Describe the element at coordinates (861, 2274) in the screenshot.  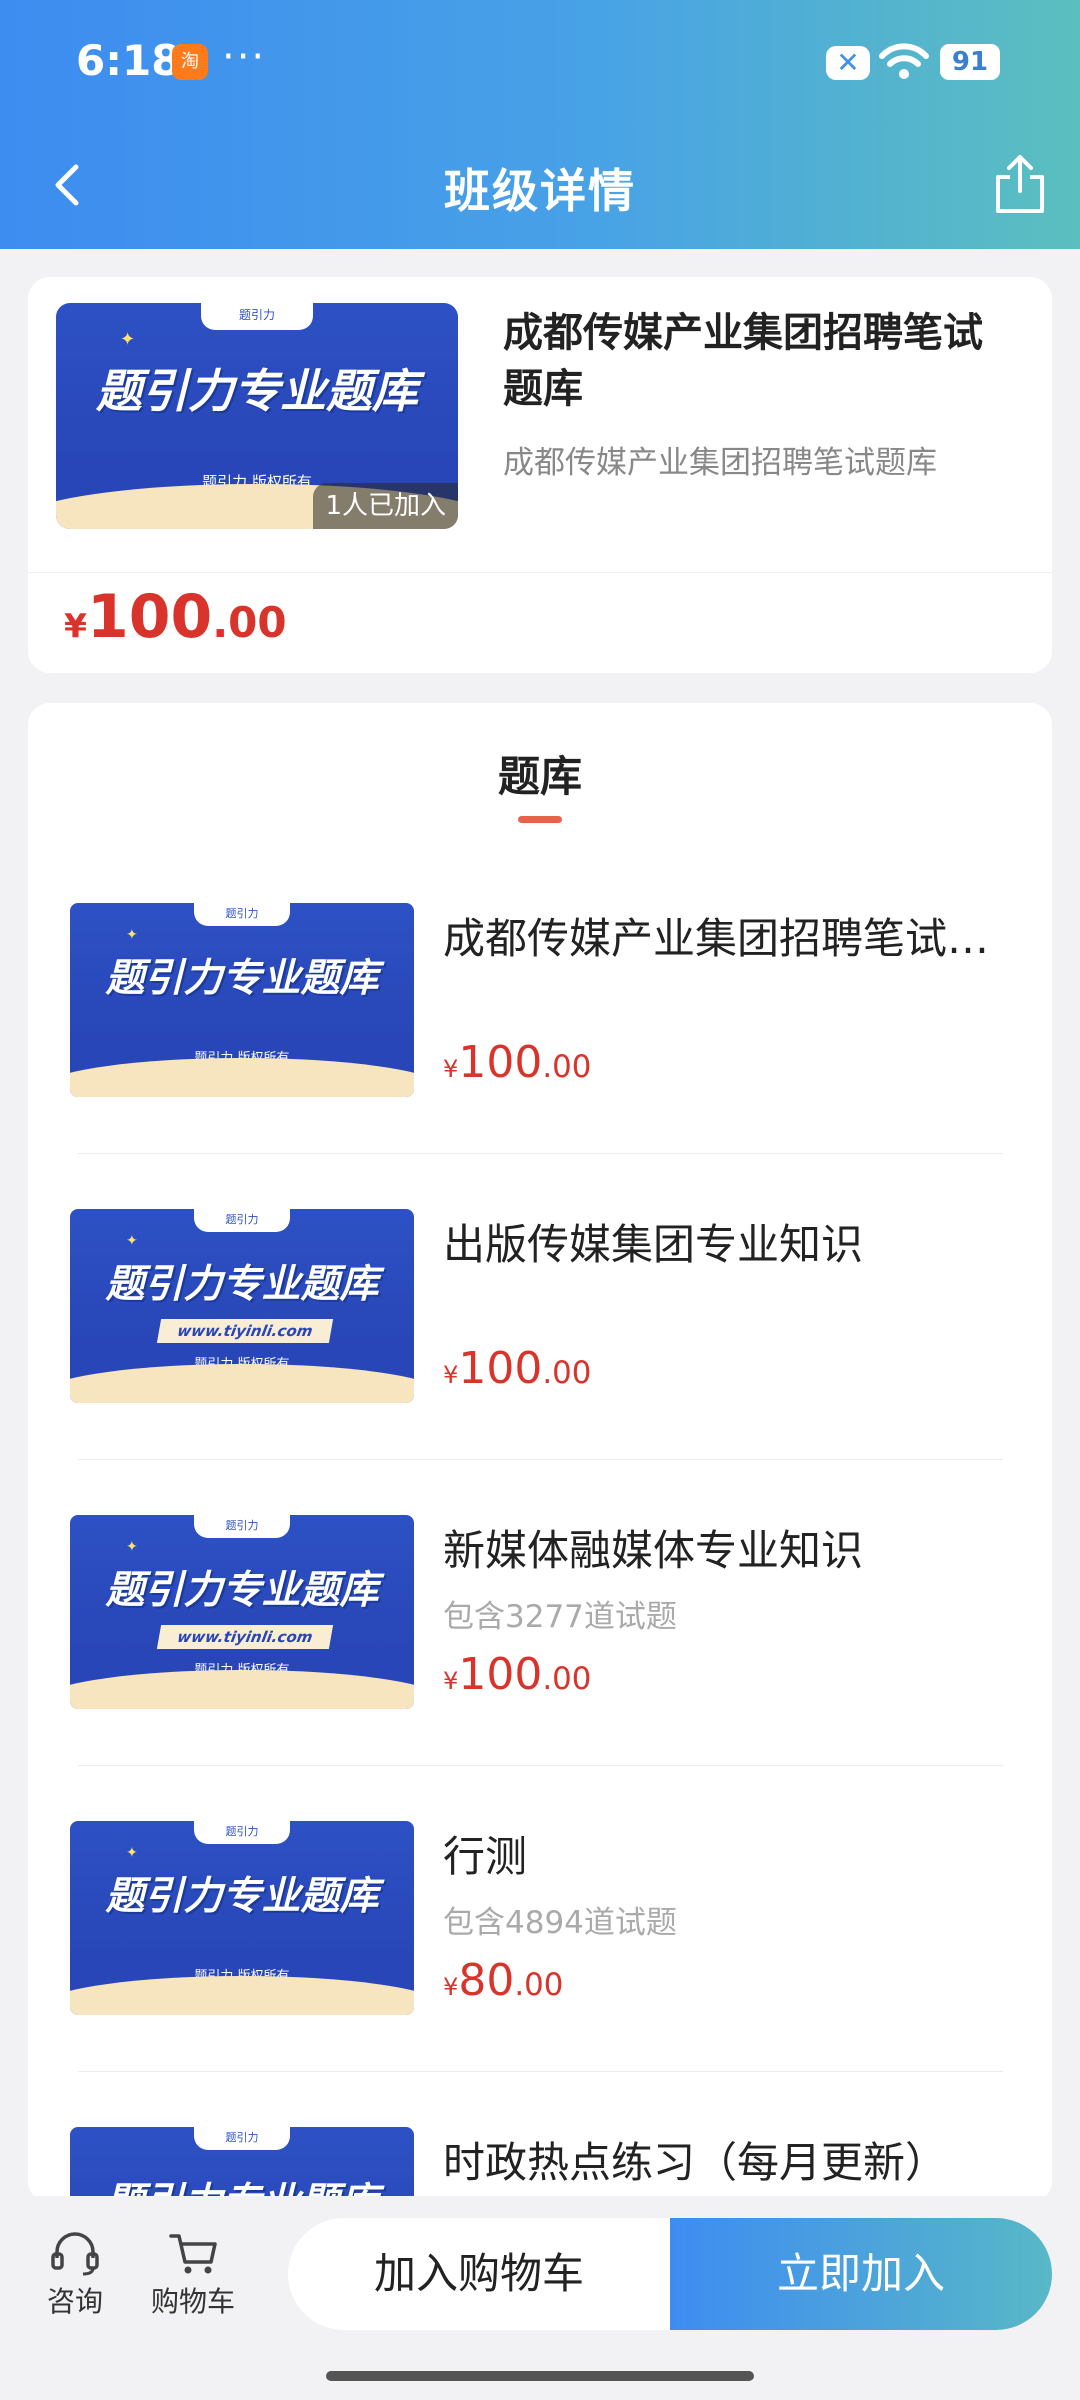
I see `join-now-button: 立即加入` at that location.